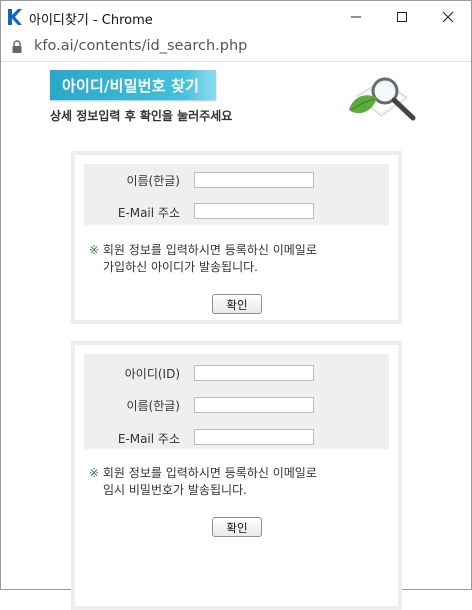  Describe the element at coordinates (17, 46) in the screenshot. I see `lock-icon` at that location.